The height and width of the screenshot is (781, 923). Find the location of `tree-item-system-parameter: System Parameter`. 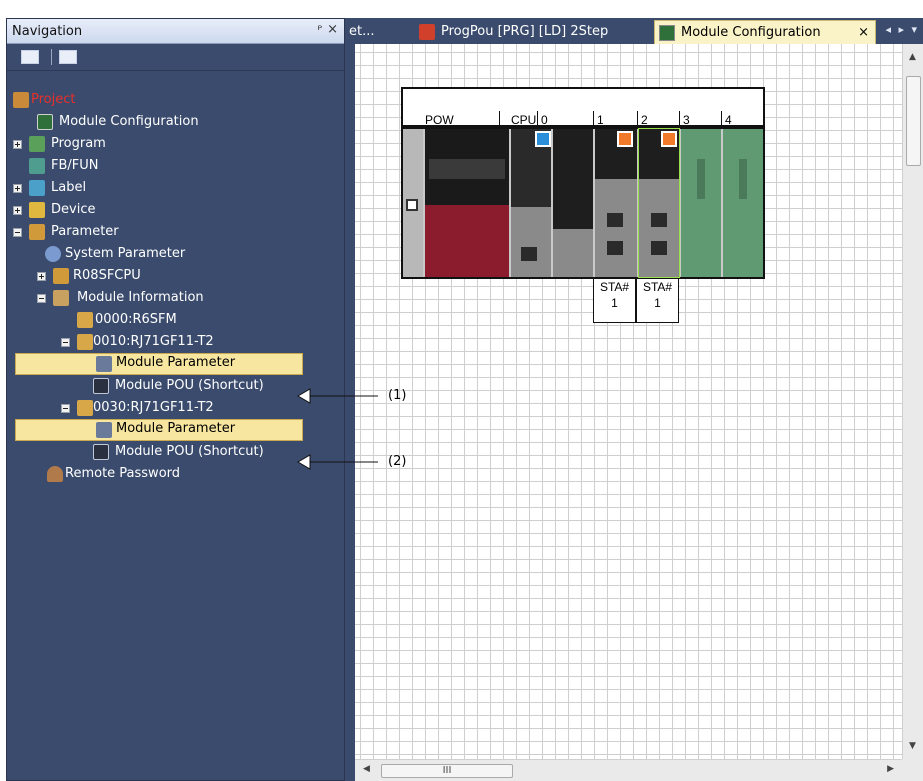

tree-item-system-parameter: System Parameter is located at coordinates (185, 254).